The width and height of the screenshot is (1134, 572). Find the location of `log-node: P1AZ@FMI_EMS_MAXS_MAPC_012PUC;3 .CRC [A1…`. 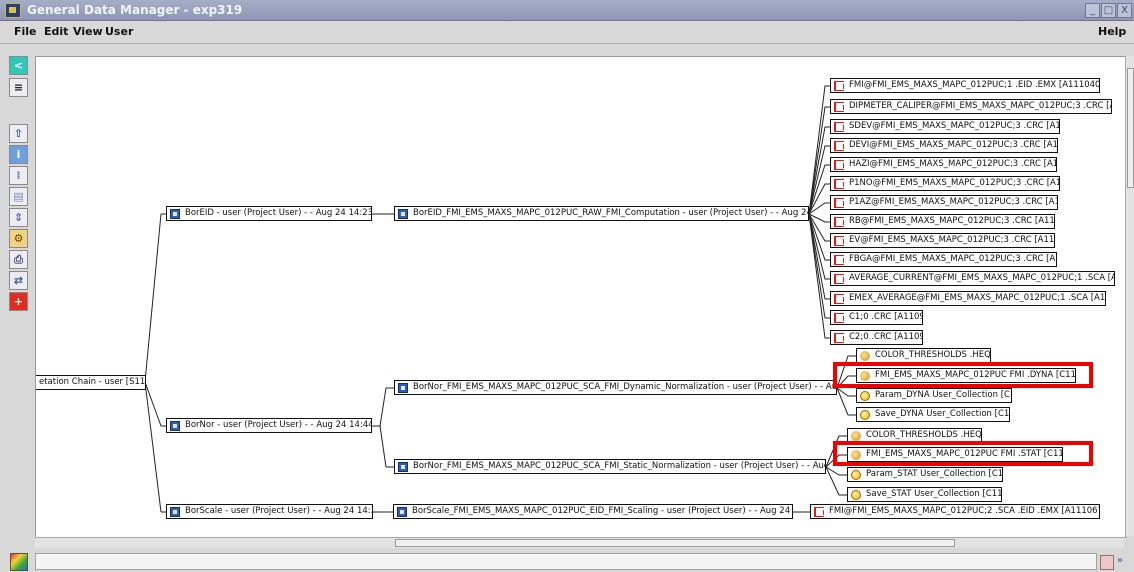

log-node: P1AZ@FMI_EMS_MAXS_MAPC_012PUC;3 .CRC [A1… is located at coordinates (944, 202).